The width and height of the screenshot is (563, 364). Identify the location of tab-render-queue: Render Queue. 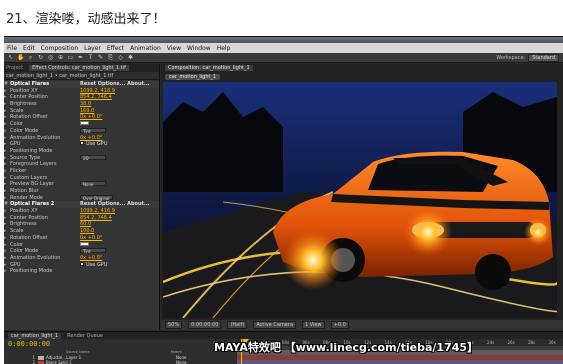
(85, 336).